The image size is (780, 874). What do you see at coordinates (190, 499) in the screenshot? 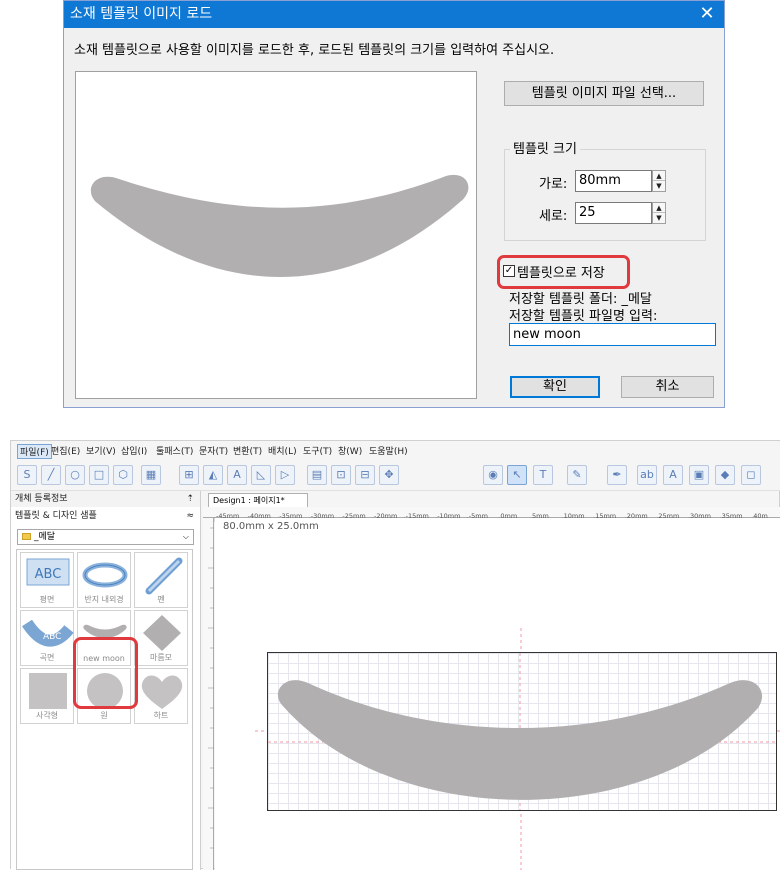
I see `pin-icon: ⇡` at bounding box center [190, 499].